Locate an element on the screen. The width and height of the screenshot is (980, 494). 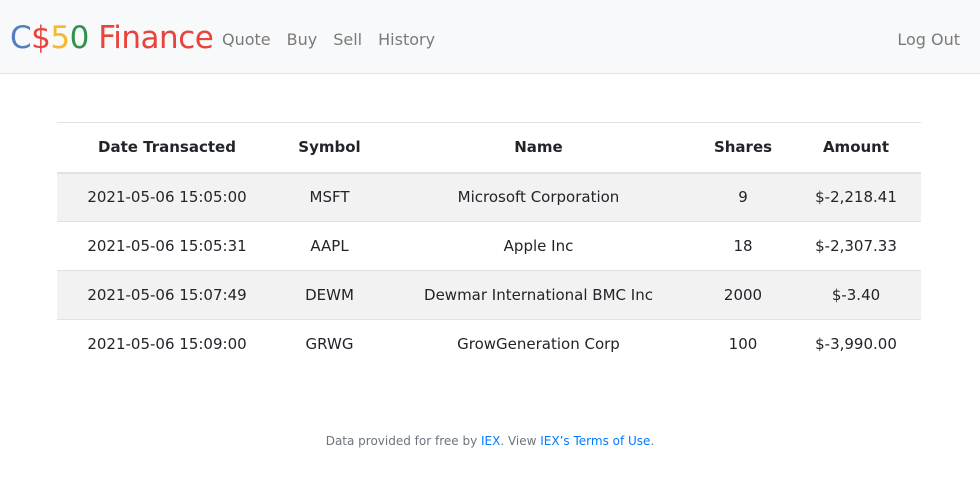
brand-letter-c: C is located at coordinates (21, 38).